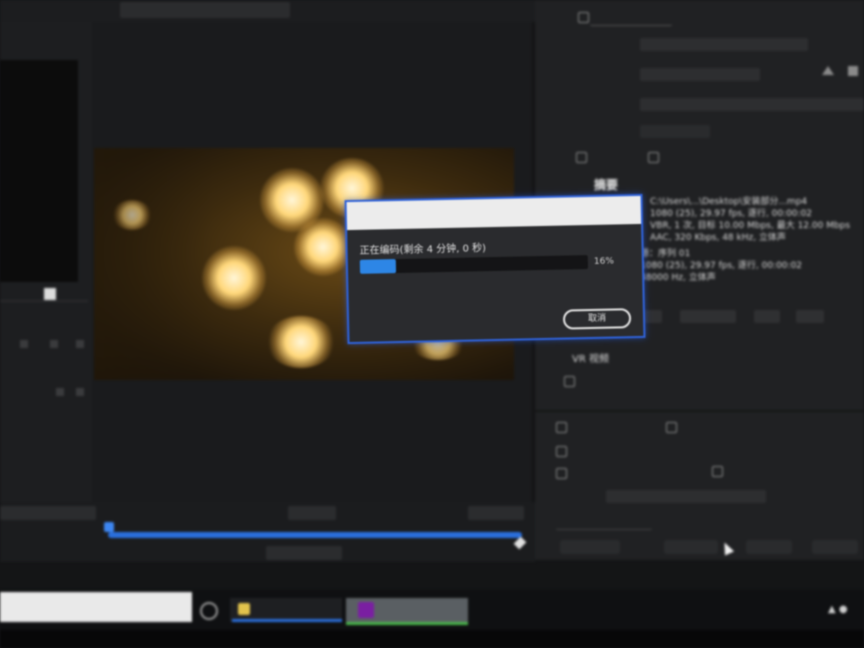 This screenshot has height=648, width=864. What do you see at coordinates (590, 359) in the screenshot?
I see `vr-video-label: VR 视频` at bounding box center [590, 359].